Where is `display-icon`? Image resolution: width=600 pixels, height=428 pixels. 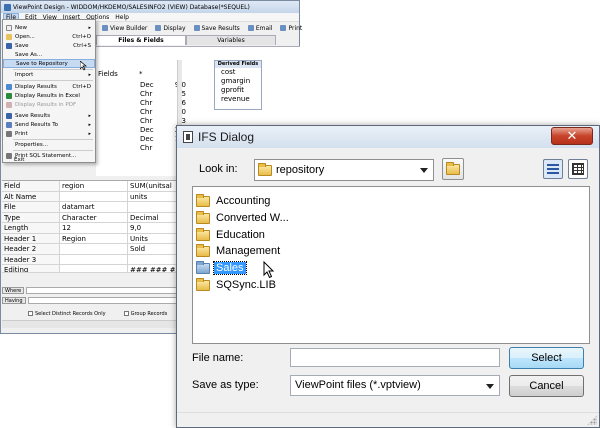 display-icon is located at coordinates (158, 28).